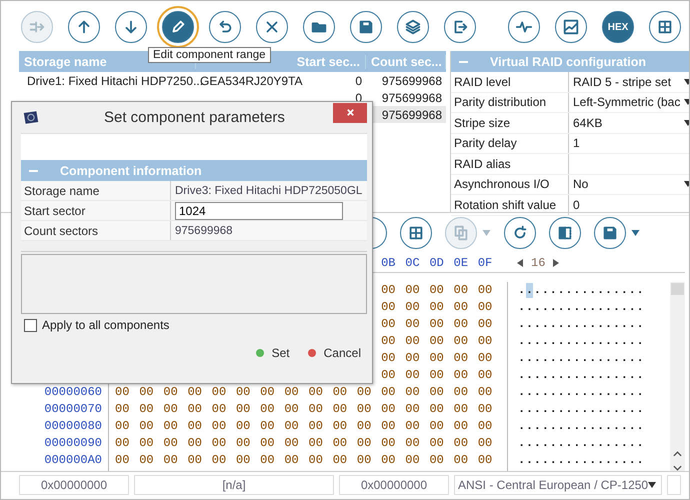 The height and width of the screenshot is (500, 690). I want to click on checkbox-label: Apply to all components, so click(106, 325).